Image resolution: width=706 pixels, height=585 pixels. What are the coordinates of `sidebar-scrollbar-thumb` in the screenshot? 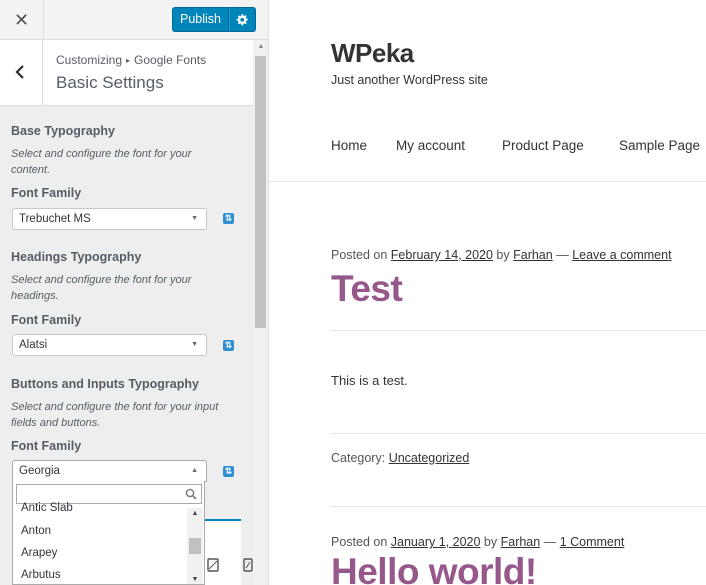 It's located at (260, 192).